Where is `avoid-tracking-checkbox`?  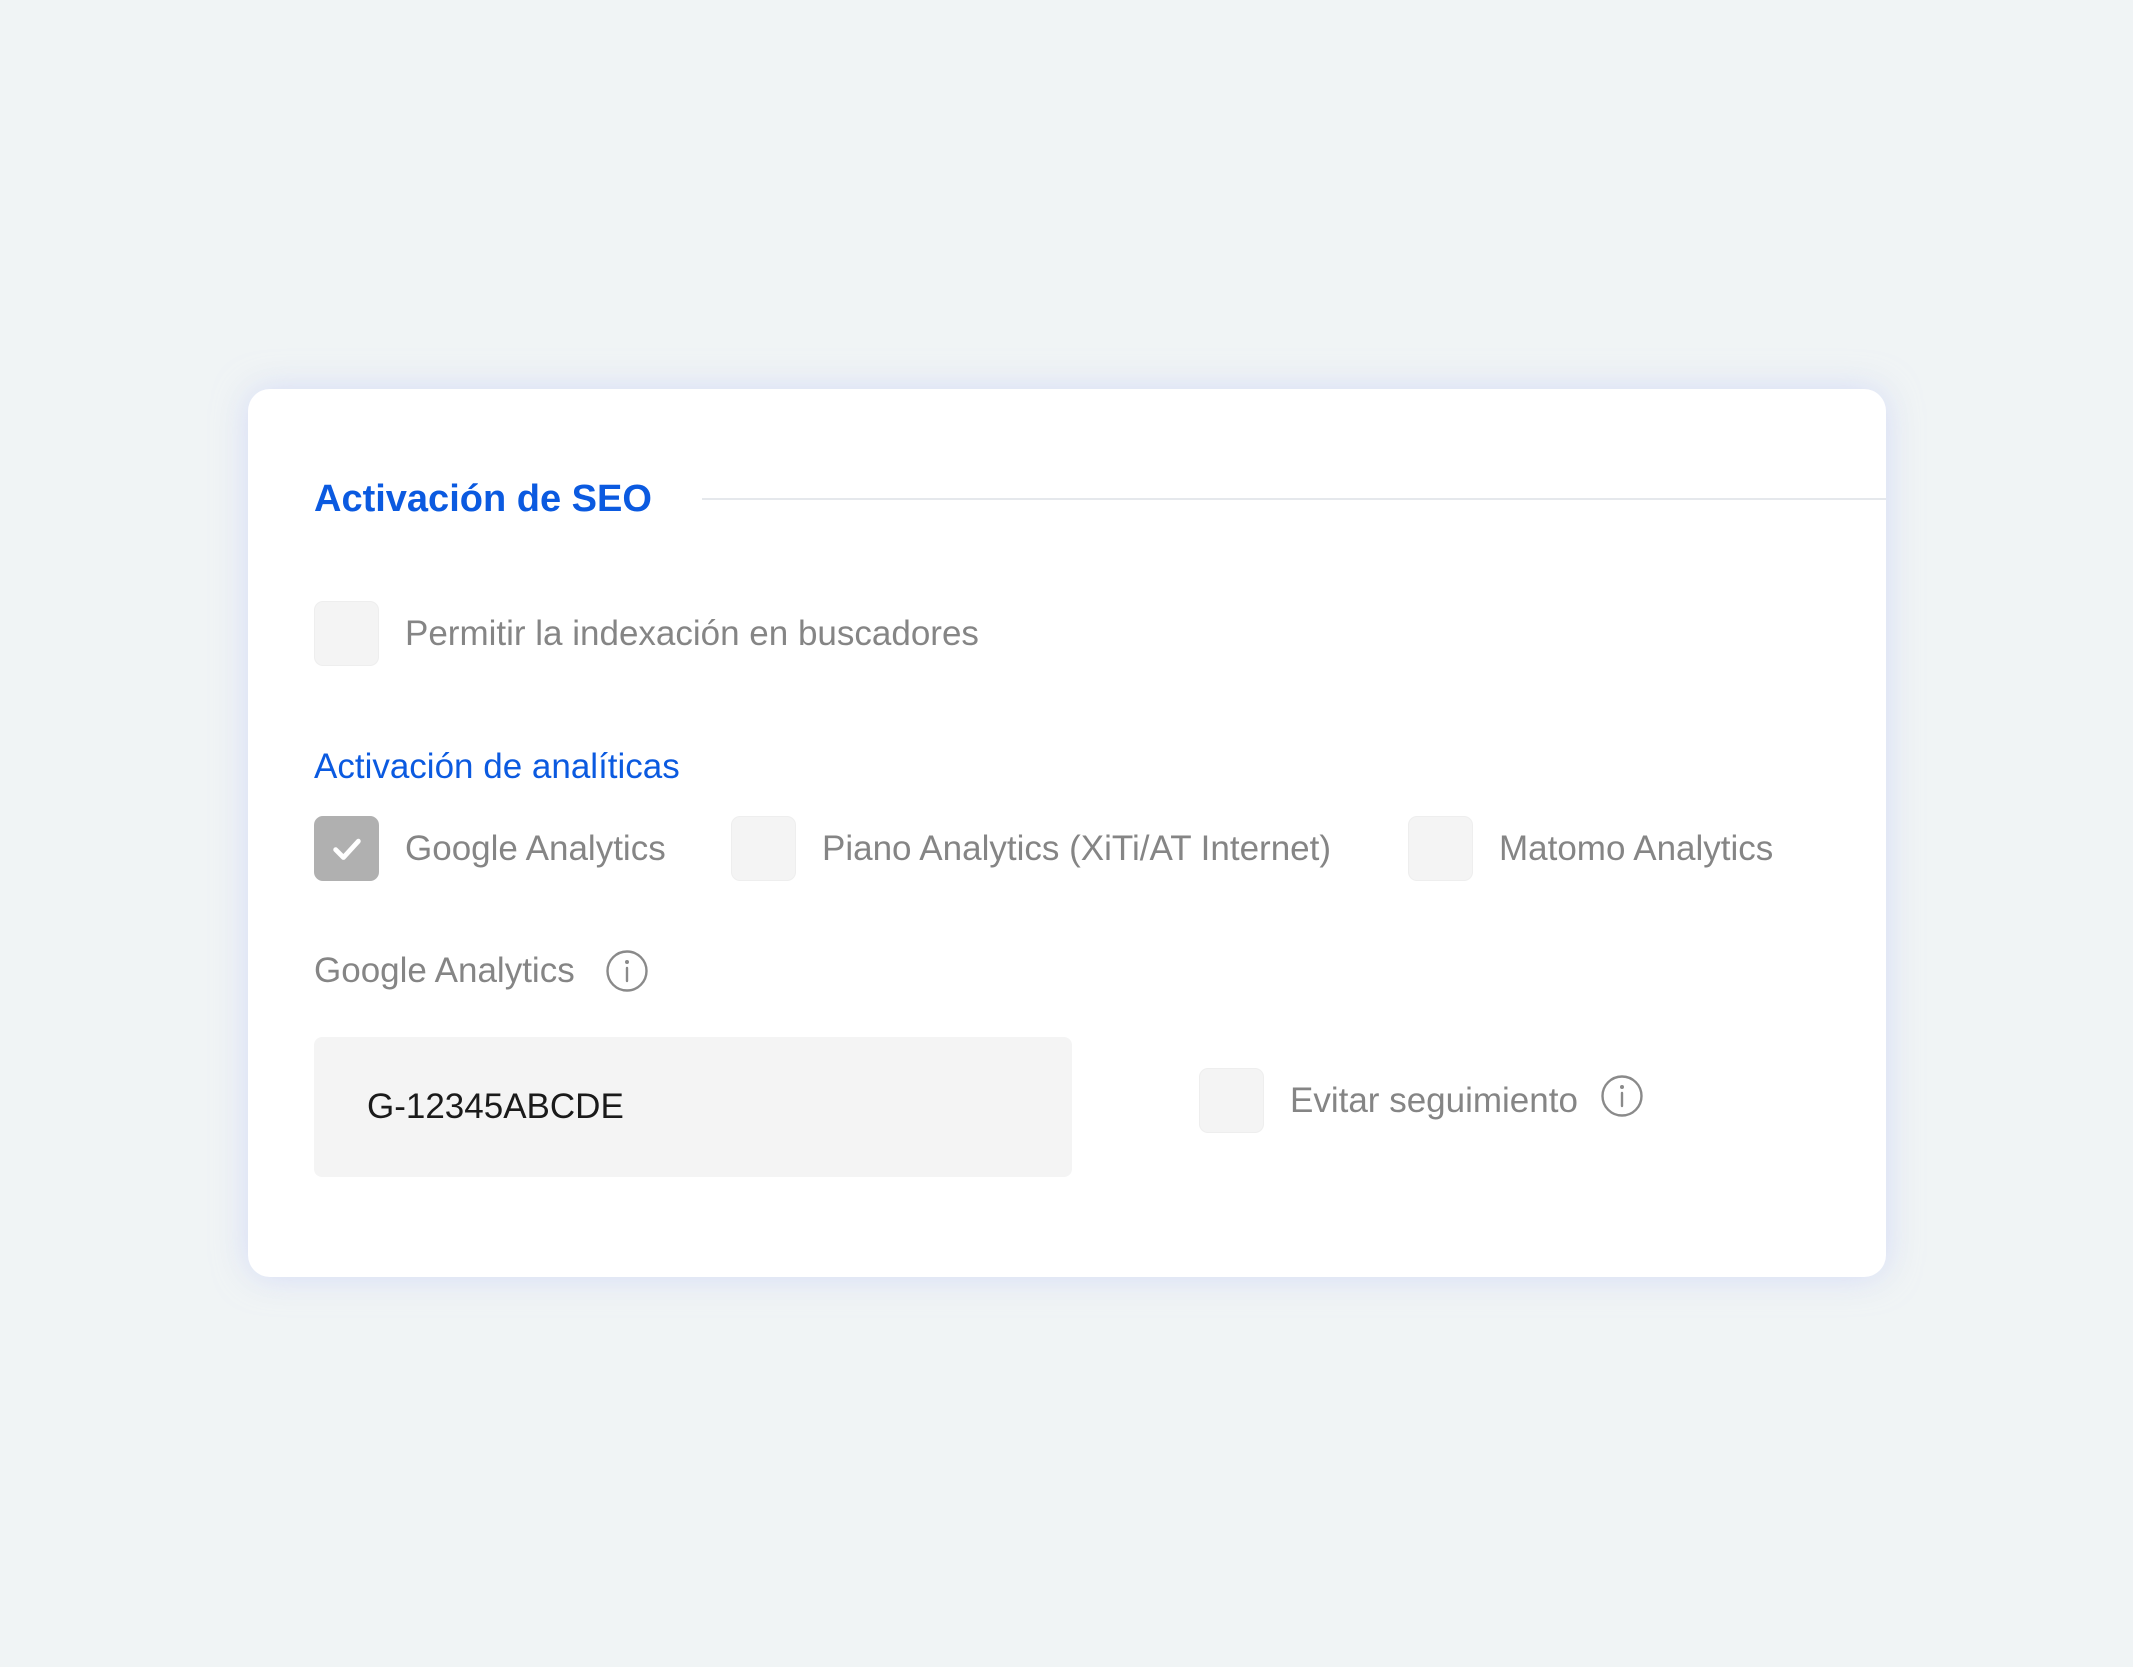
avoid-tracking-checkbox is located at coordinates (1231, 1100).